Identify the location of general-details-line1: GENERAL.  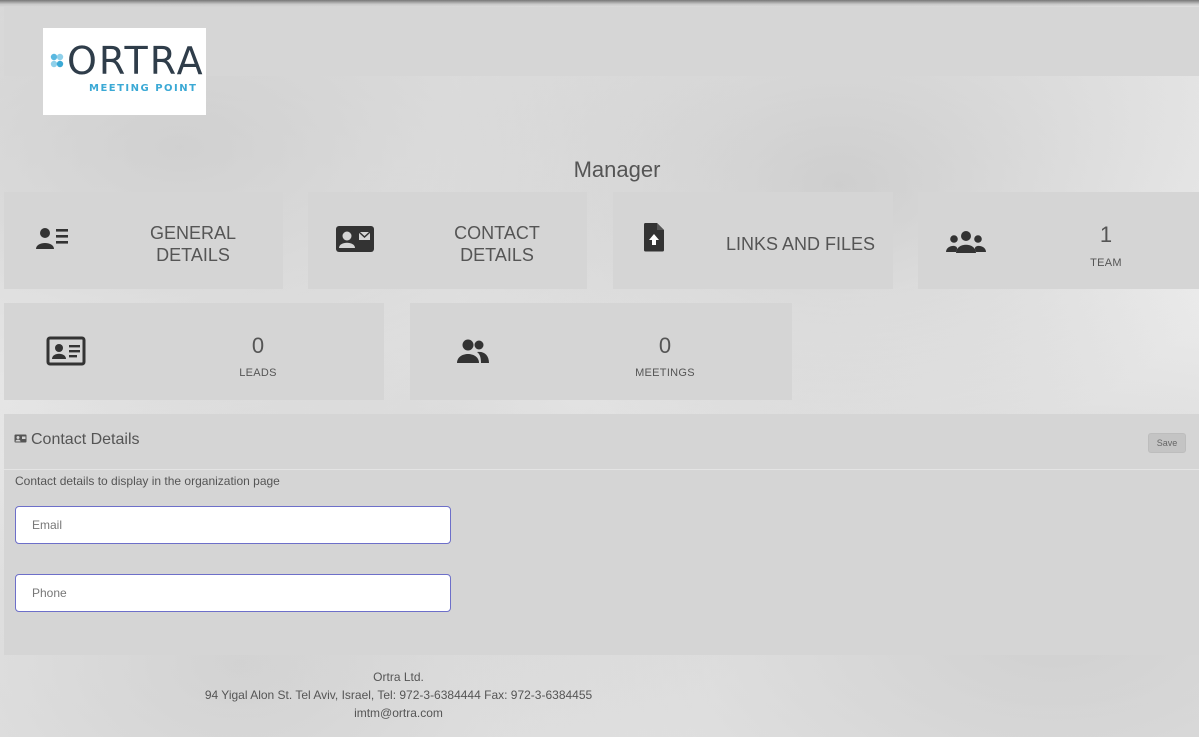
(193, 233).